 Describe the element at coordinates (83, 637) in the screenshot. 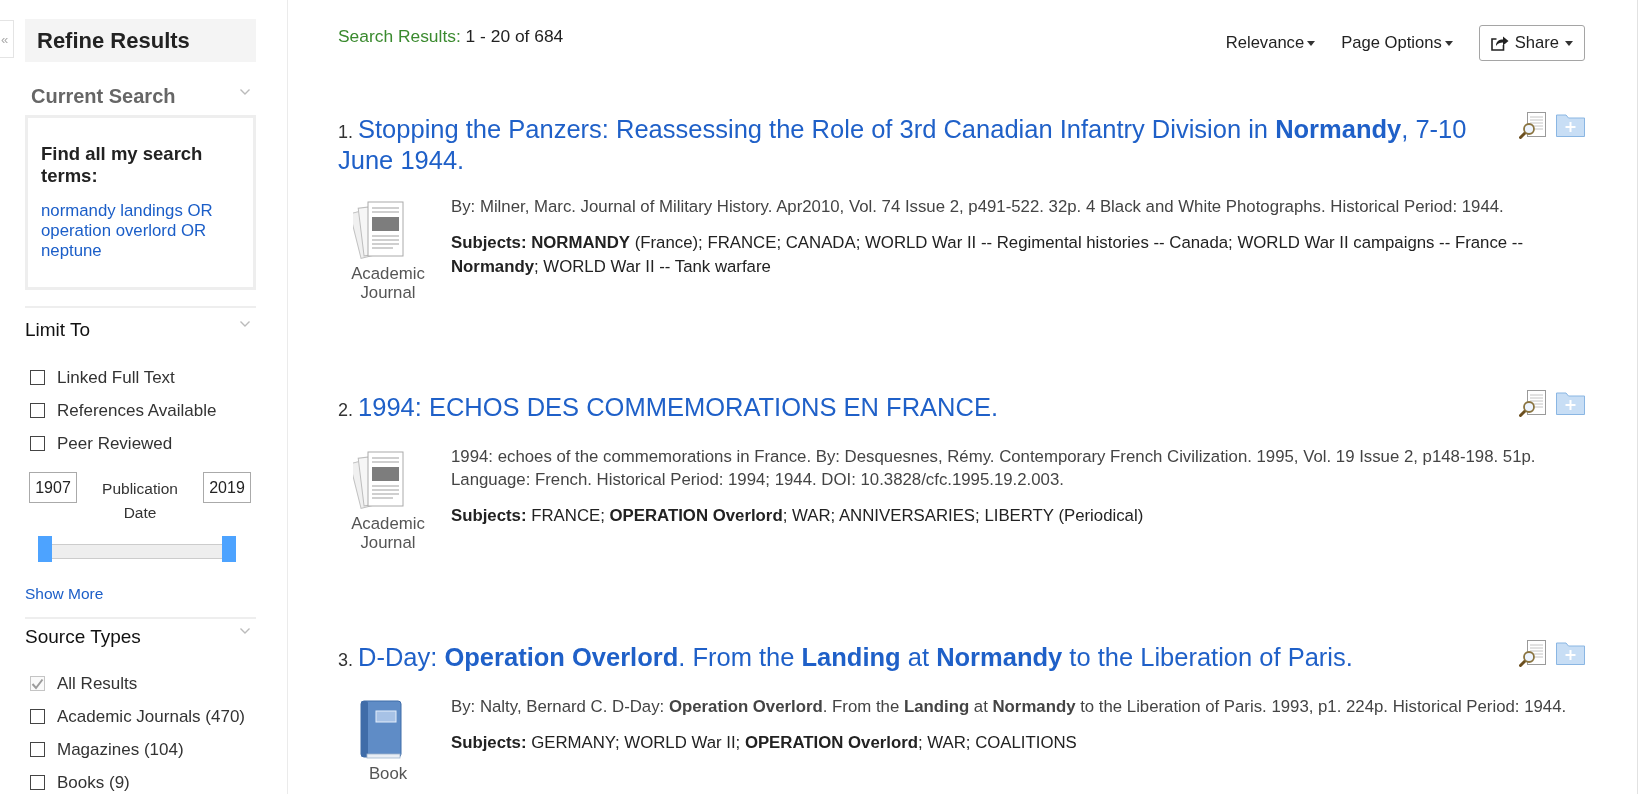

I see `facet-heading: Source Types` at that location.